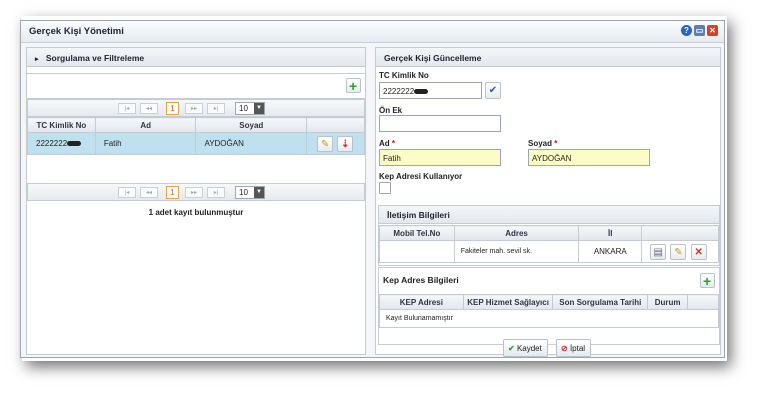  I want to click on cell-il: ANKARA, so click(610, 251).